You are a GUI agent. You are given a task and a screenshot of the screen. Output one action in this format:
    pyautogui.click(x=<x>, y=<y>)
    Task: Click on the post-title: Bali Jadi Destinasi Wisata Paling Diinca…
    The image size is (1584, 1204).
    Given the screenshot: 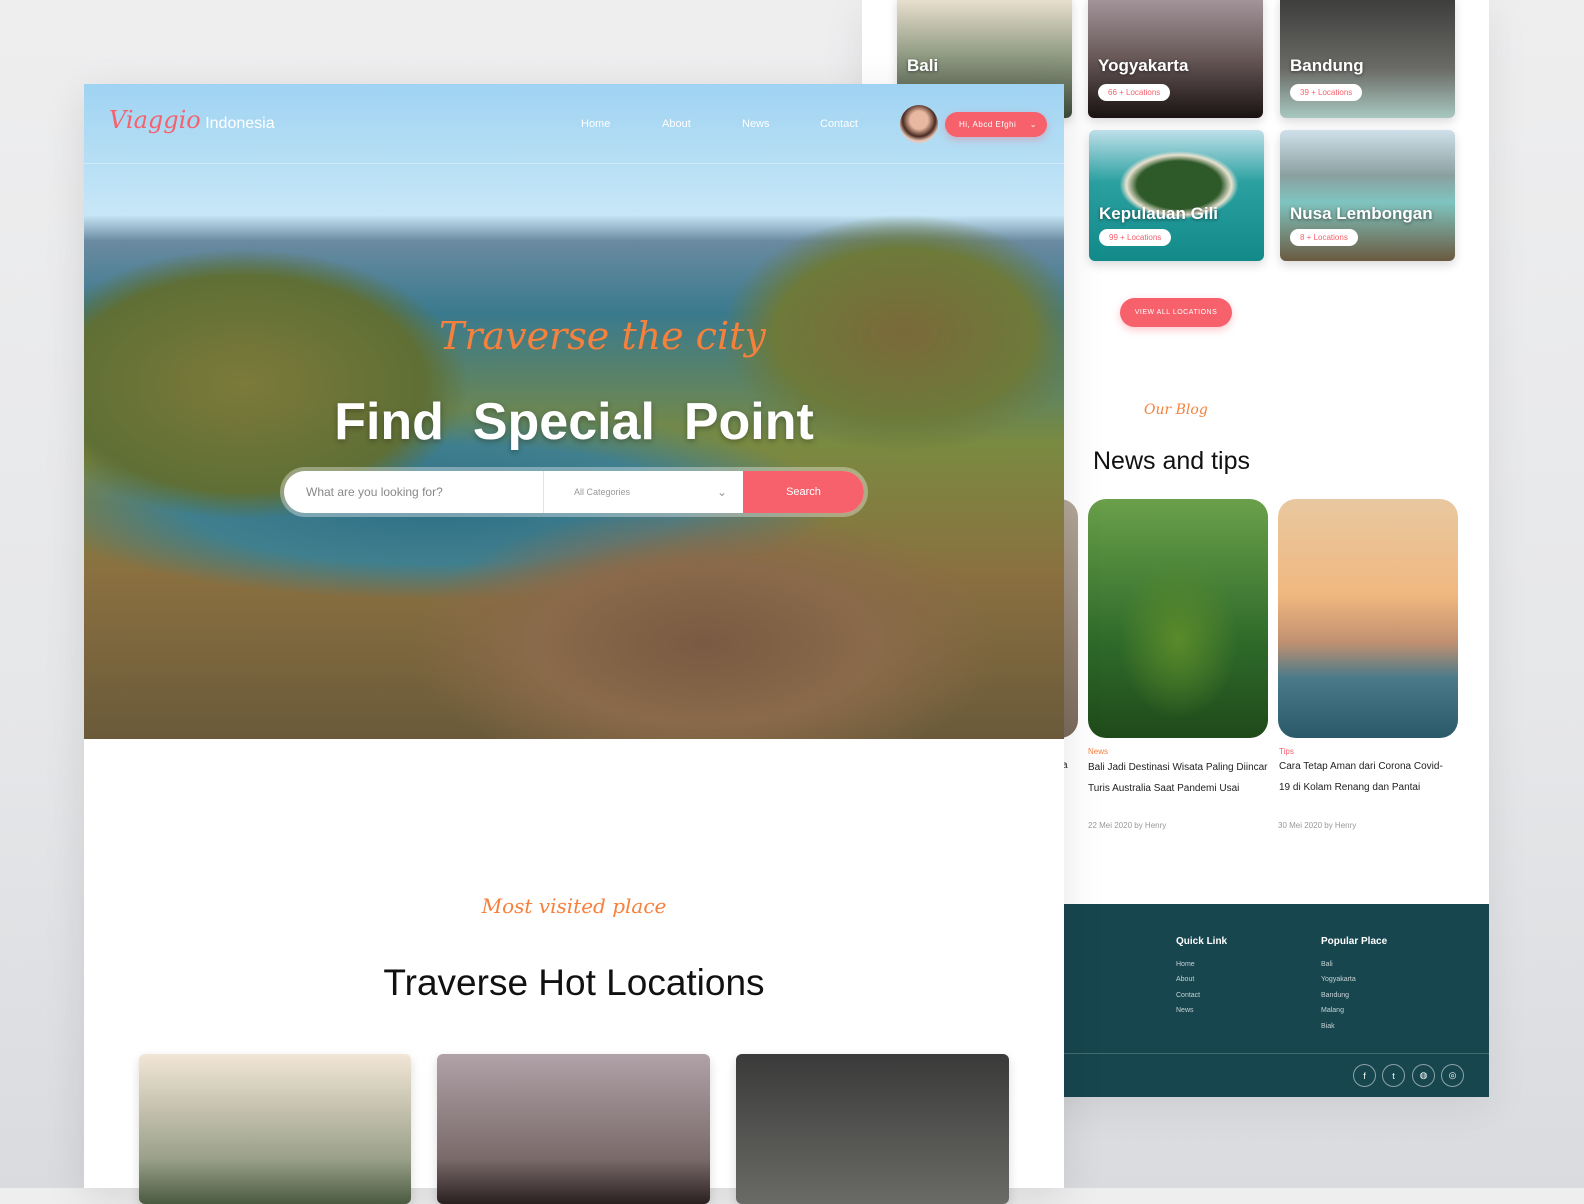 What is the action you would take?
    pyautogui.click(x=1180, y=778)
    